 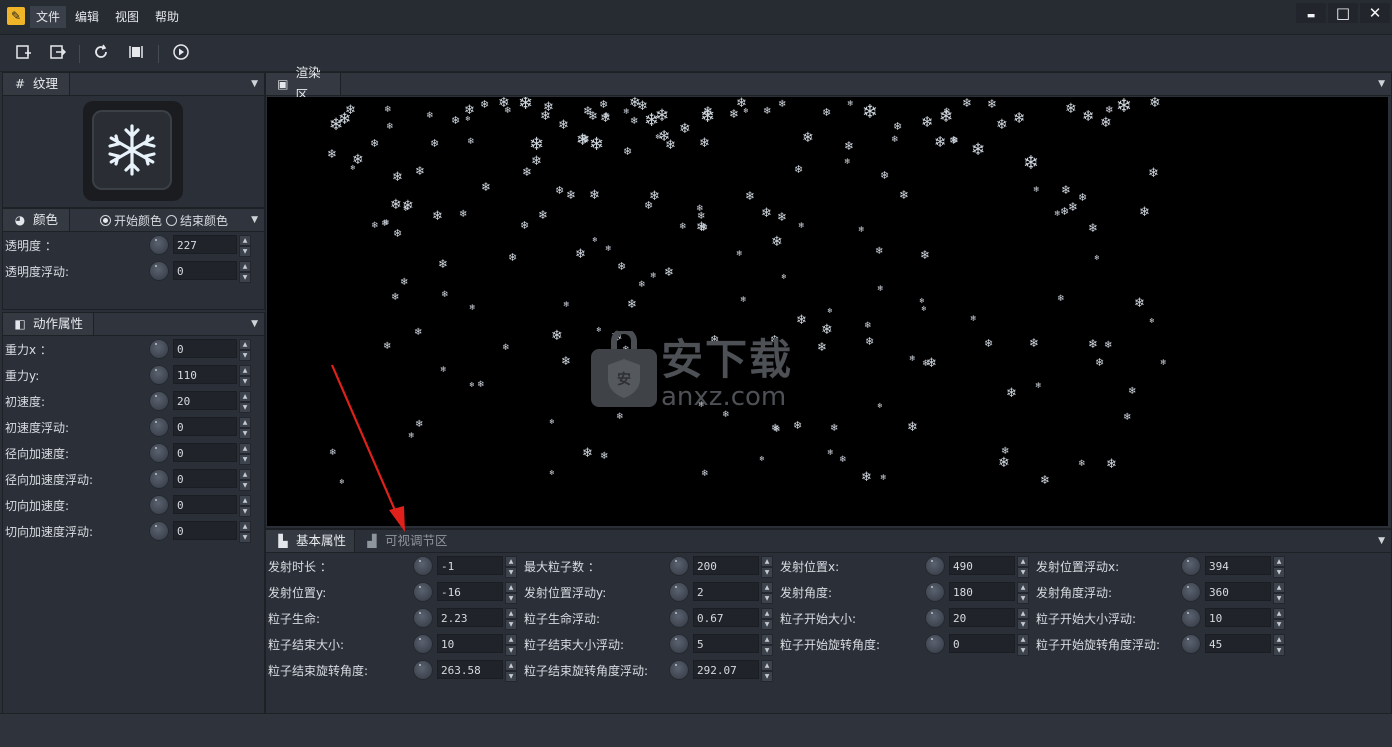 What do you see at coordinates (57, 53) in the screenshot?
I see `export-button` at bounding box center [57, 53].